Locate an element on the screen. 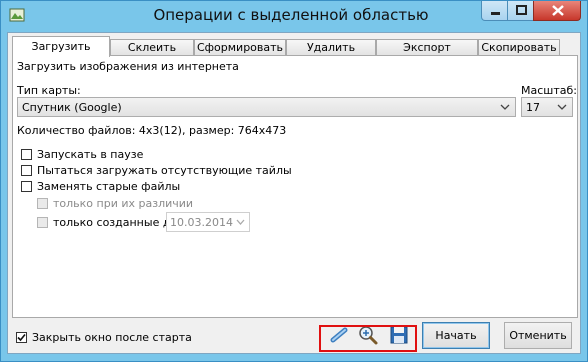 The image size is (588, 362). close-after-start-checkbox is located at coordinates (21, 337).